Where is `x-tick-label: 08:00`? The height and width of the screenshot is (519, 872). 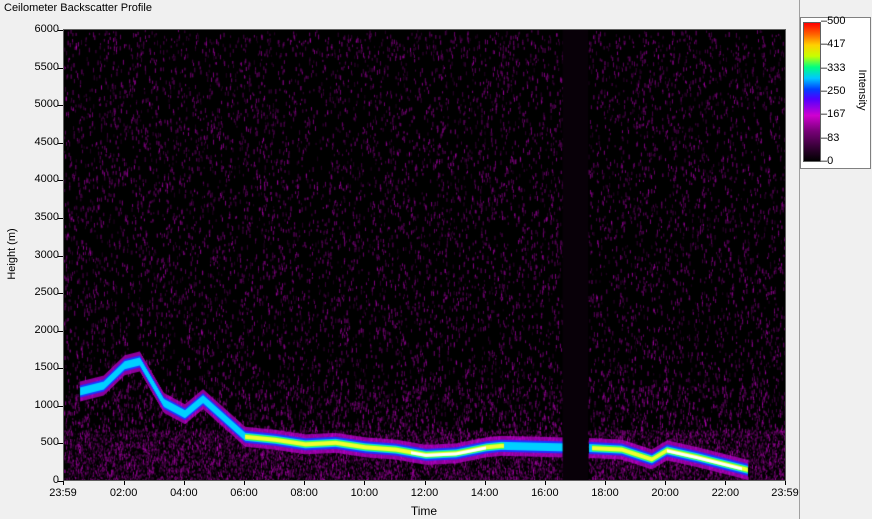
x-tick-label: 08:00 is located at coordinates (304, 493).